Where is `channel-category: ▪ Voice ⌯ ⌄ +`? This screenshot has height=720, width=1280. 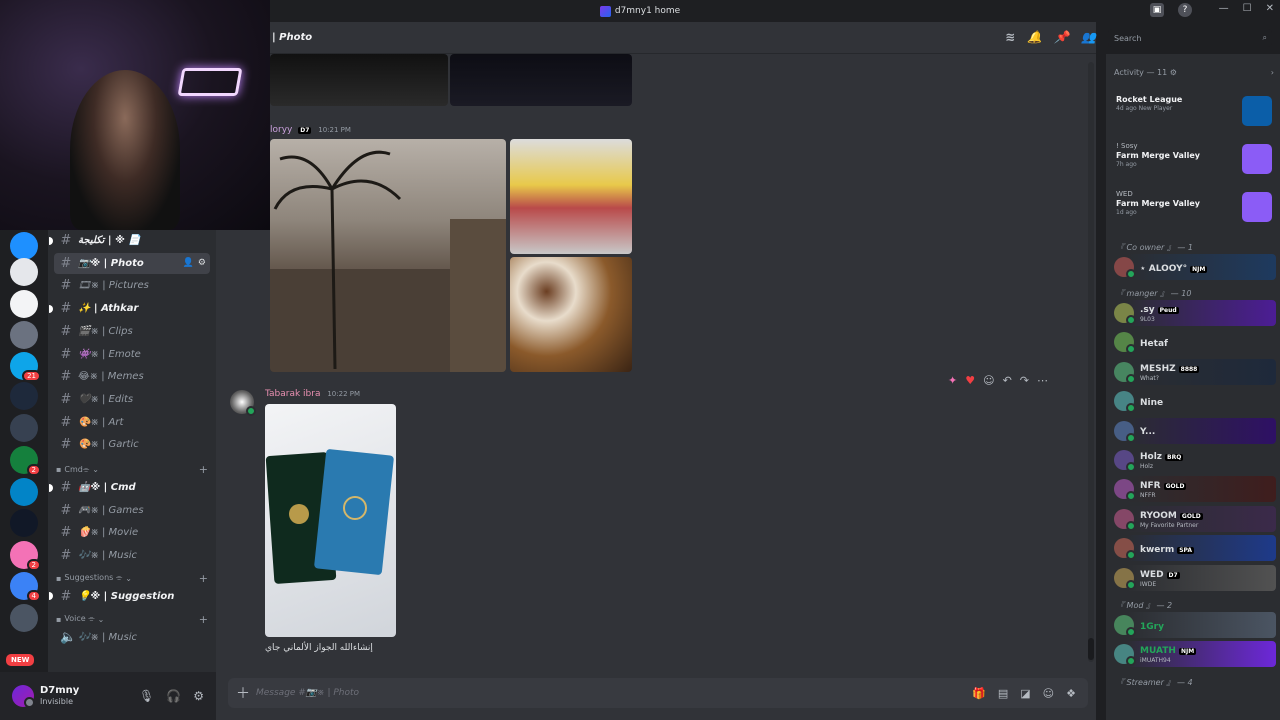
channel-category: ▪ Voice ⌯ ⌄ + is located at coordinates (132, 619).